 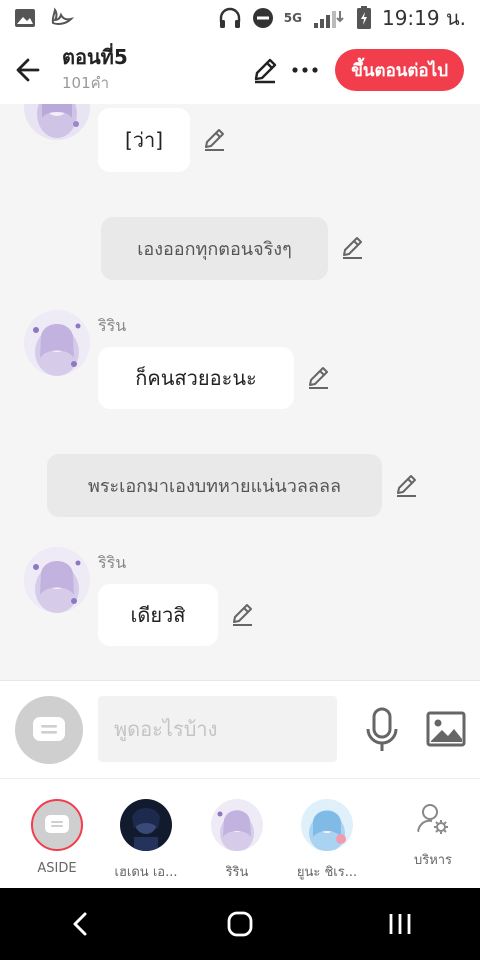 I want to click on nav-home-button, so click(x=240, y=924).